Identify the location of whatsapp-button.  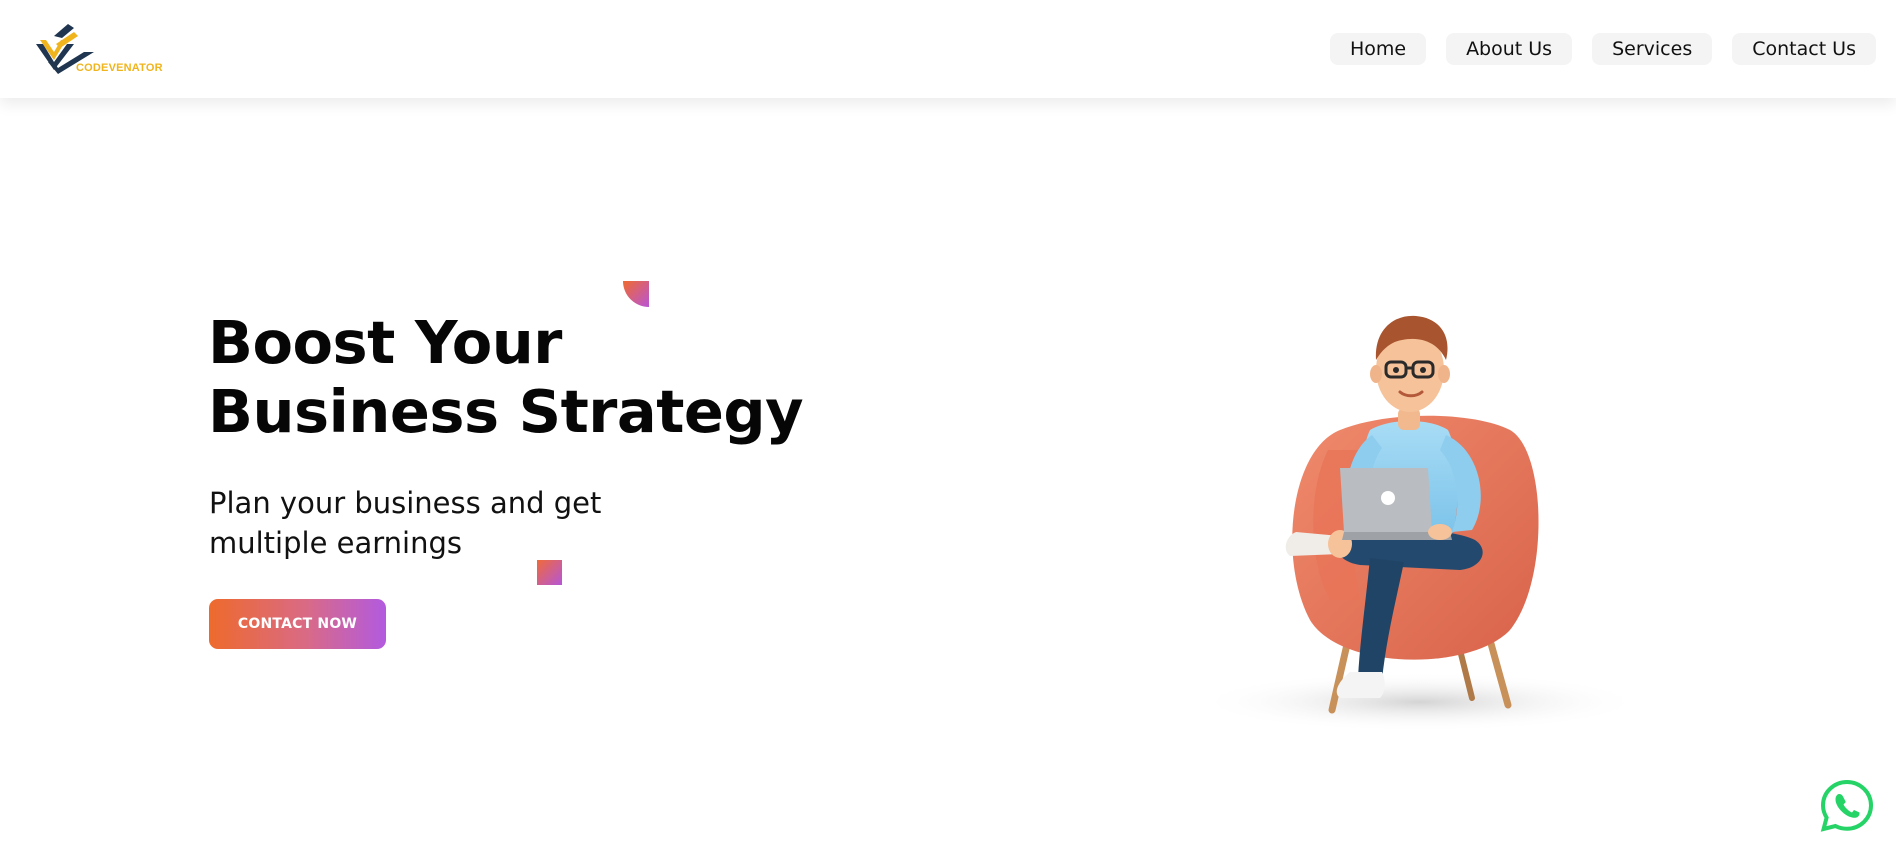
(1847, 806).